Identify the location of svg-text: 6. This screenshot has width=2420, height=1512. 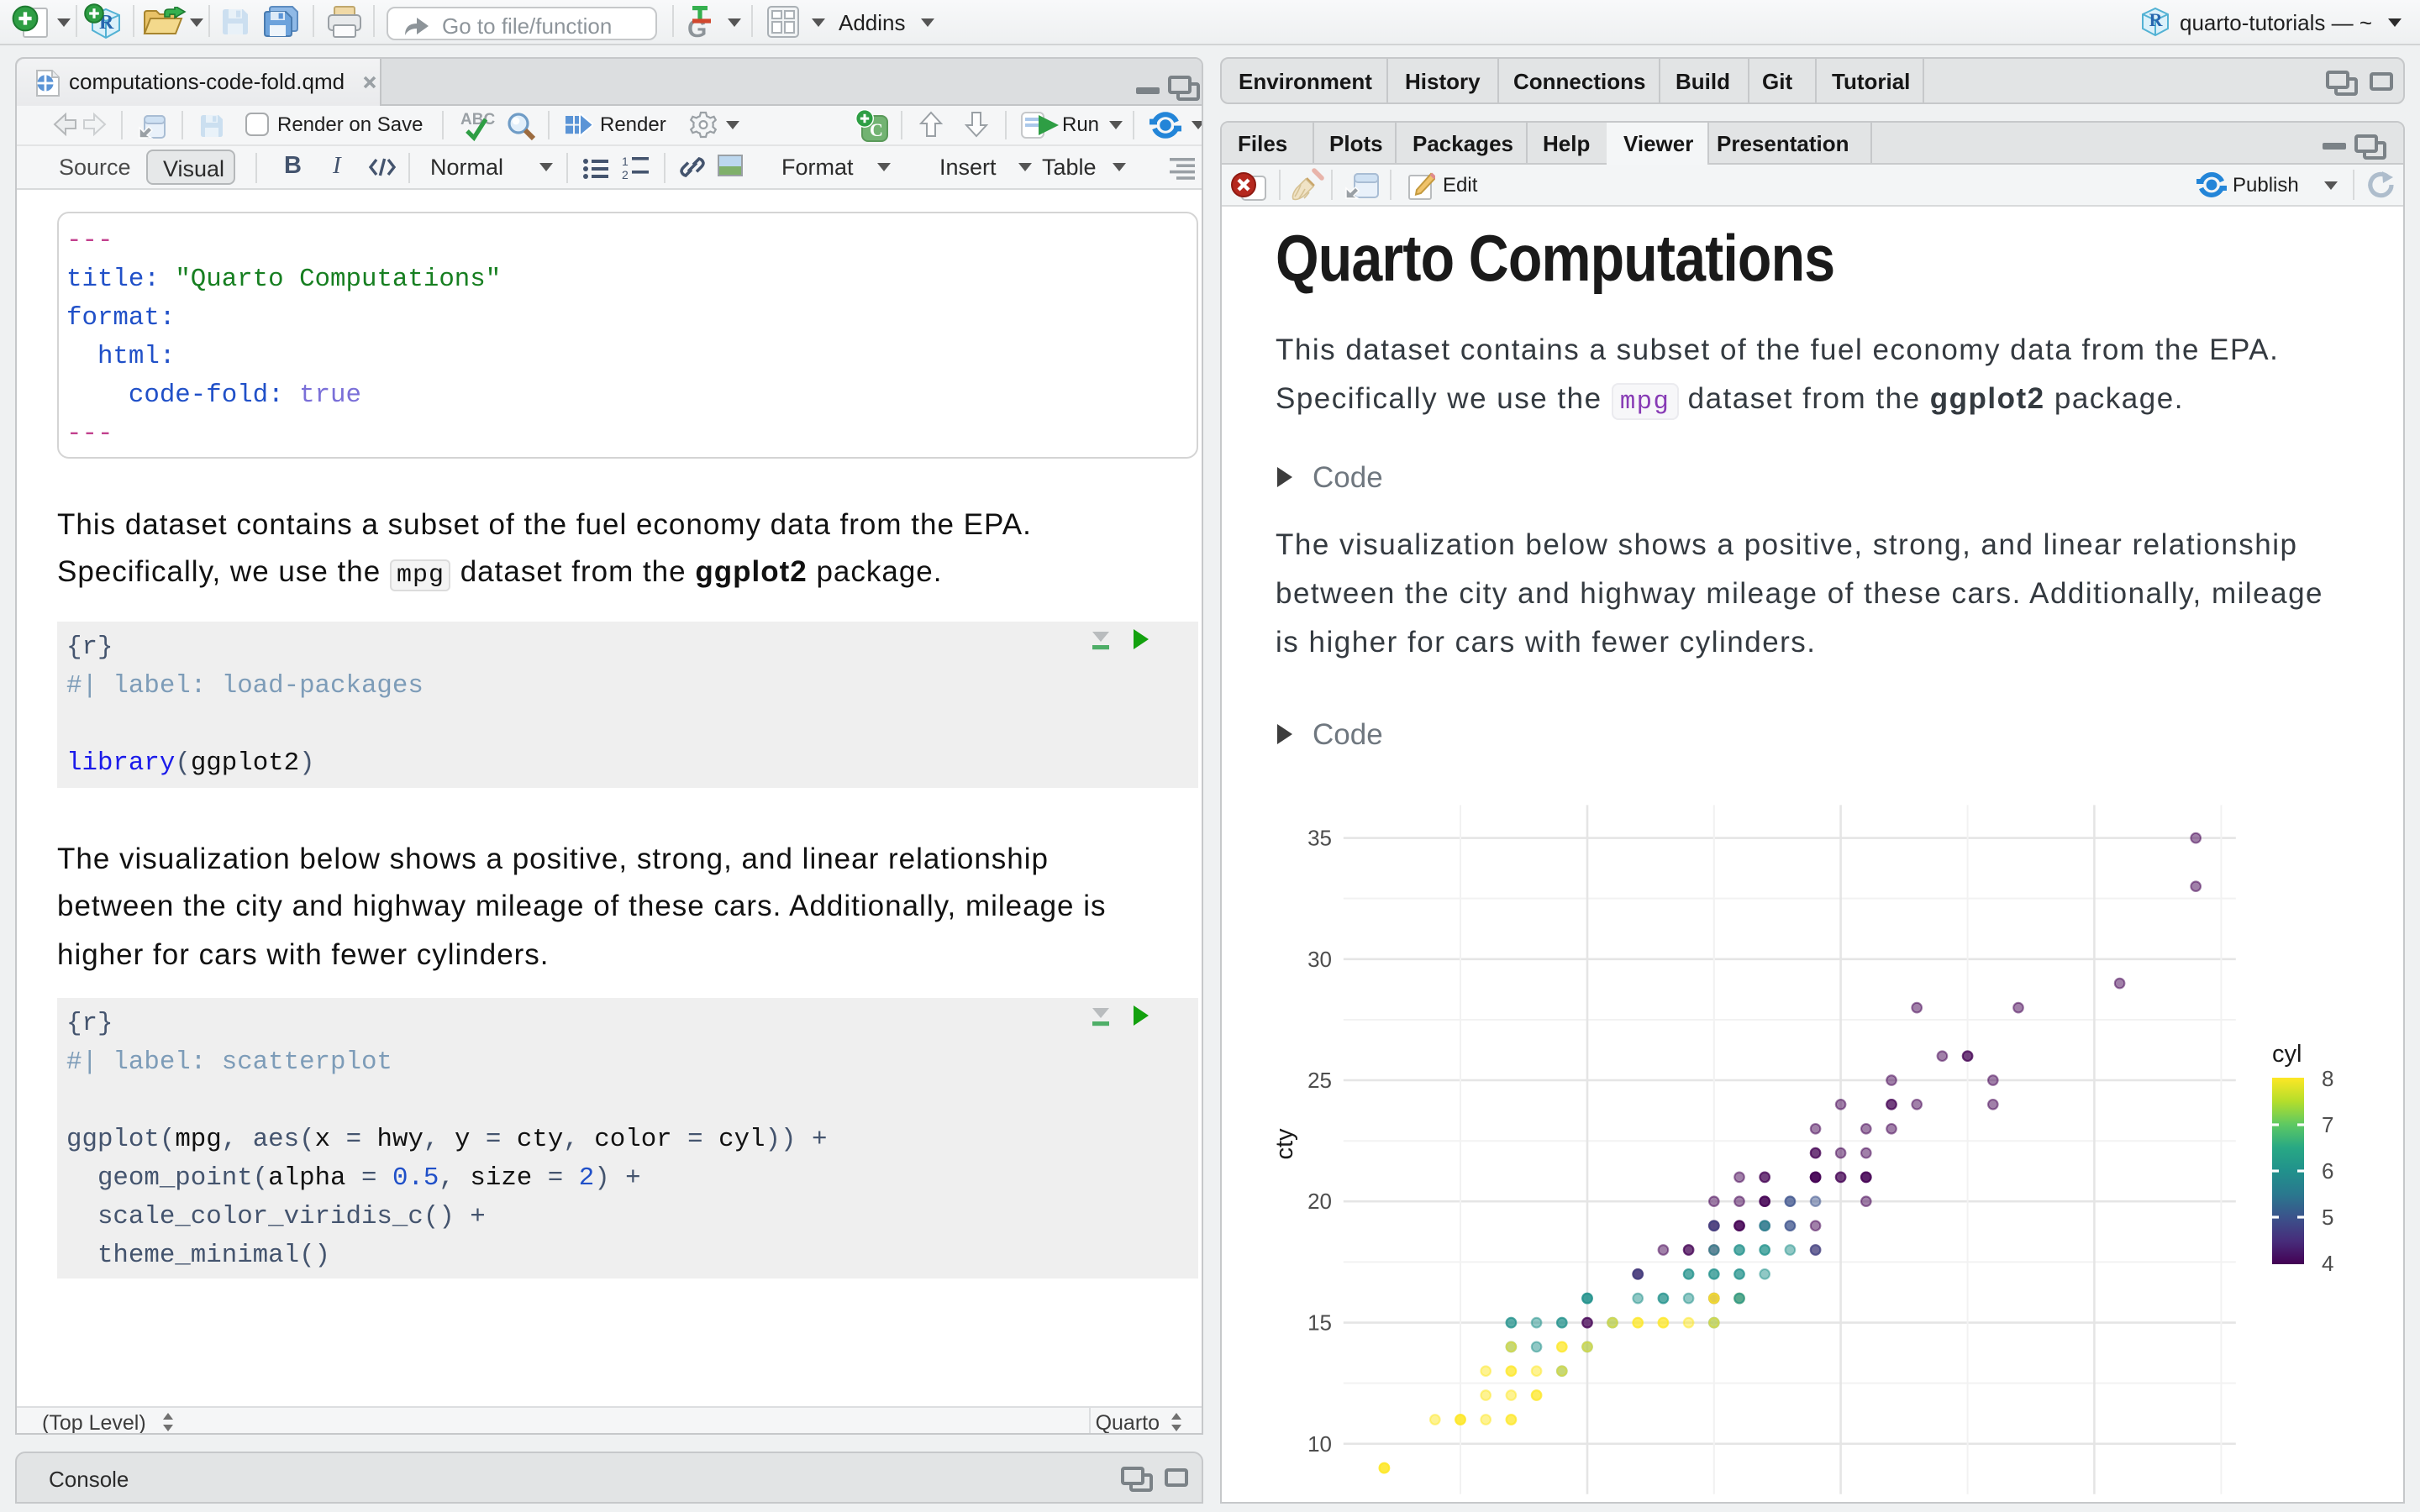
(2328, 1171).